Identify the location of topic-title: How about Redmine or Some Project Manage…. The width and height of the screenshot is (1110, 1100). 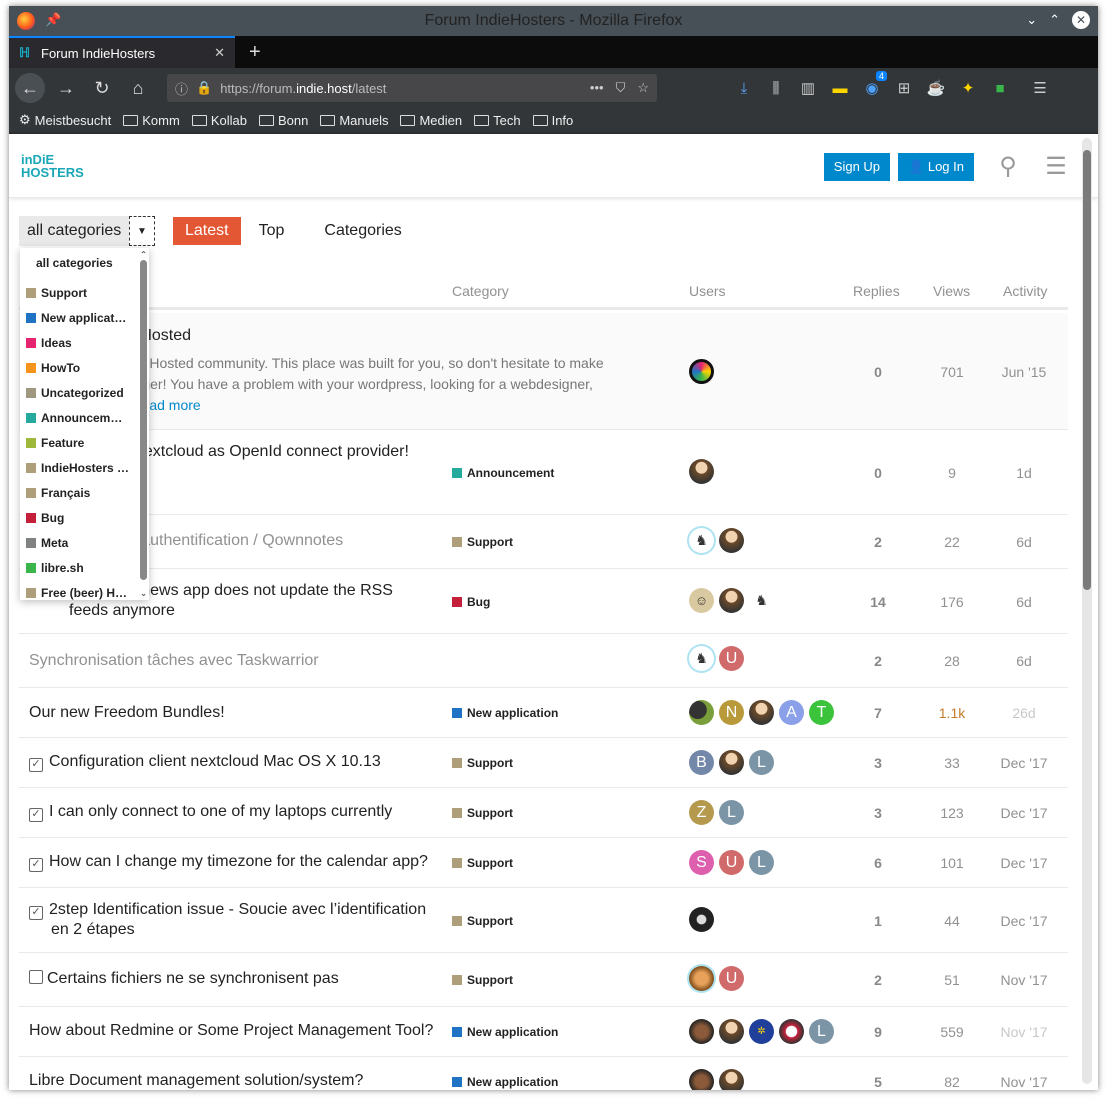
(231, 1031).